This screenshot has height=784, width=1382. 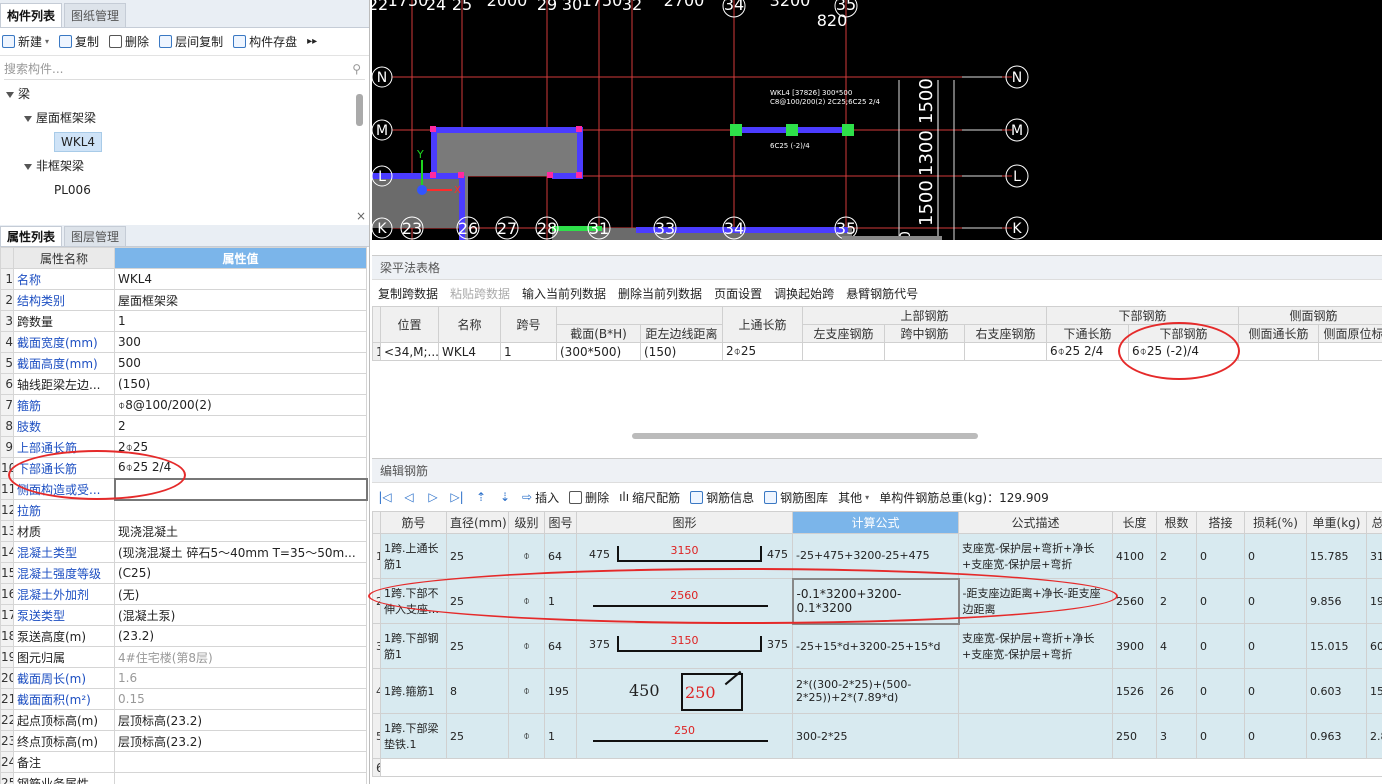 I want to click on property-row: 2 结构类别 屋面框架梁, so click(x=183, y=300).